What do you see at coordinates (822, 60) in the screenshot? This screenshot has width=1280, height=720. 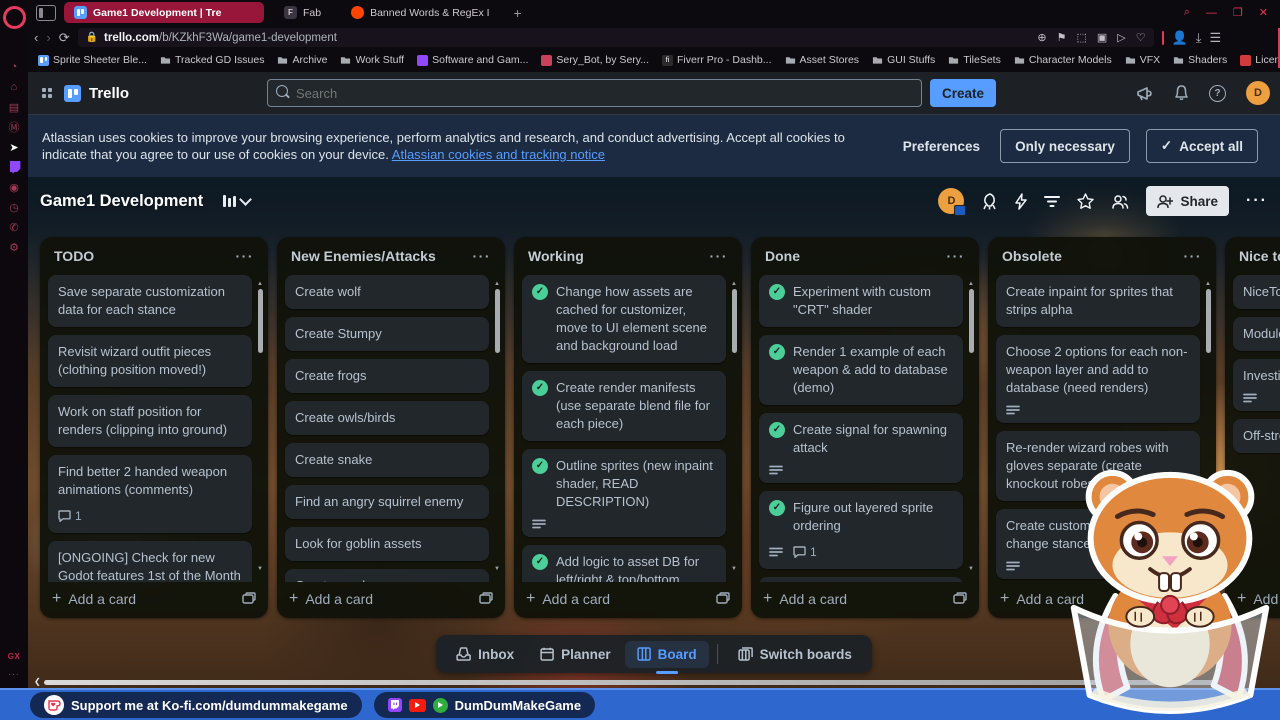 I see `bookmark-item: Asset Stores` at bounding box center [822, 60].